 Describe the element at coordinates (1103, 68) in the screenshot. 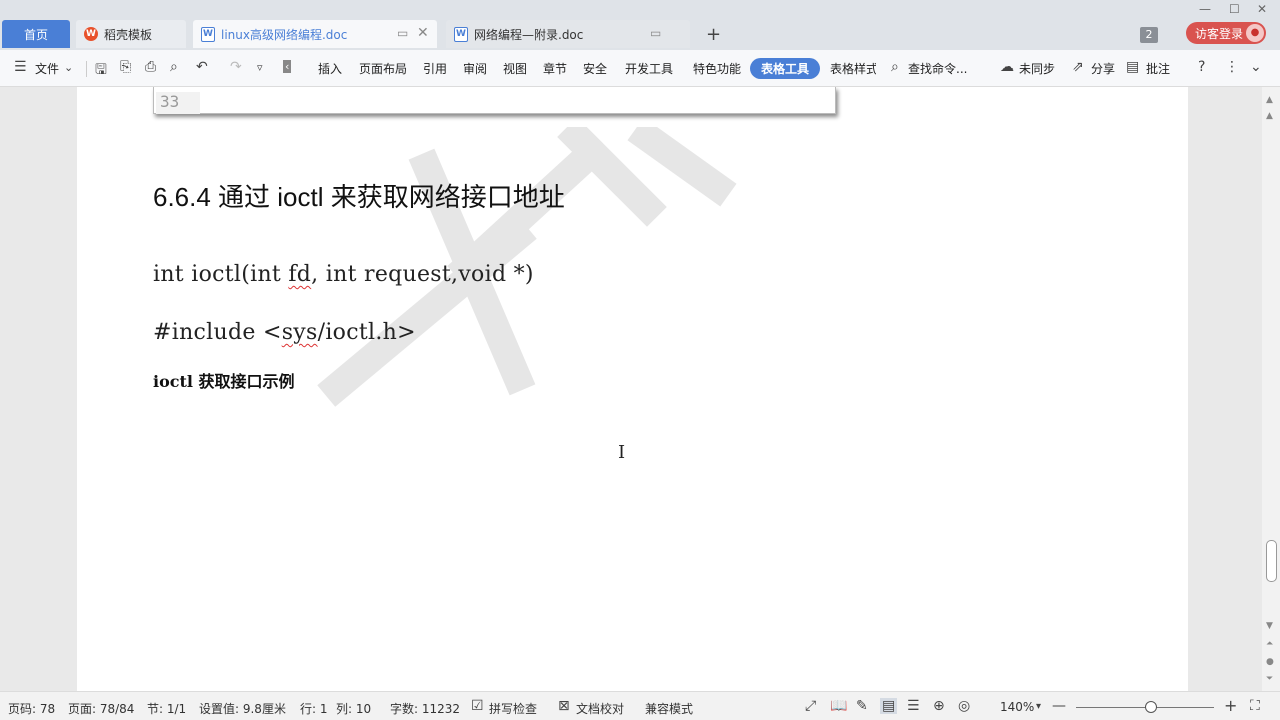

I see `share-button: 分享` at that location.